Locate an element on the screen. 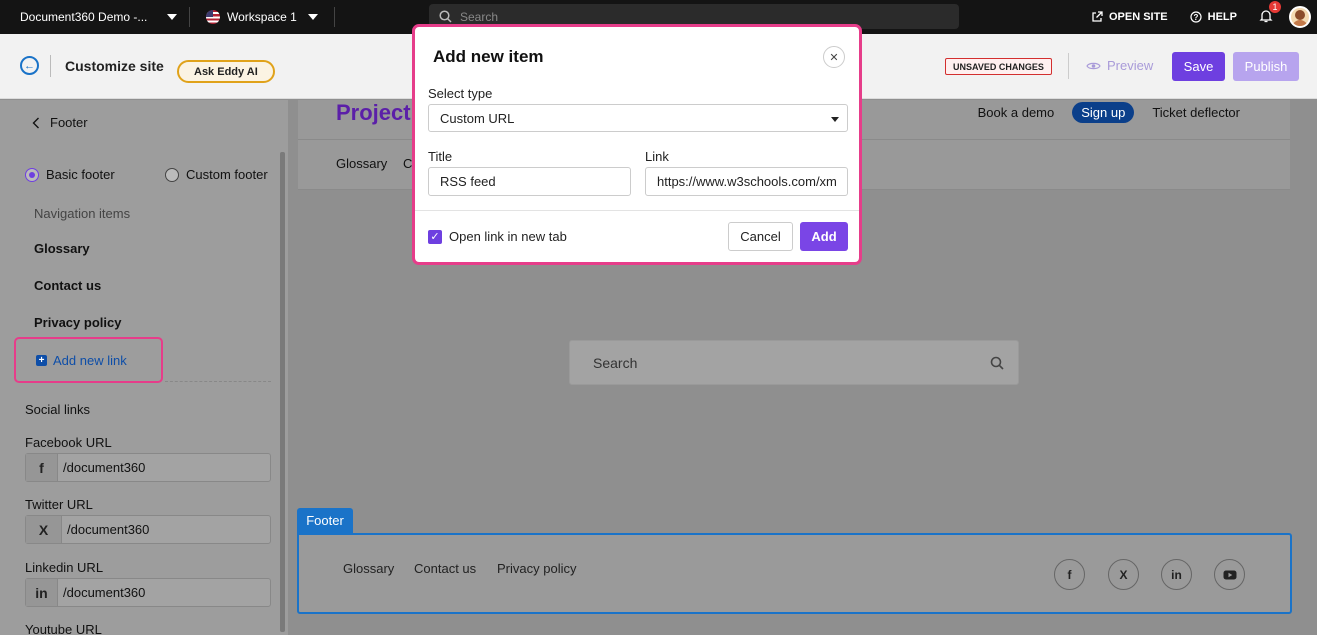  eye-icon is located at coordinates (1093, 65).